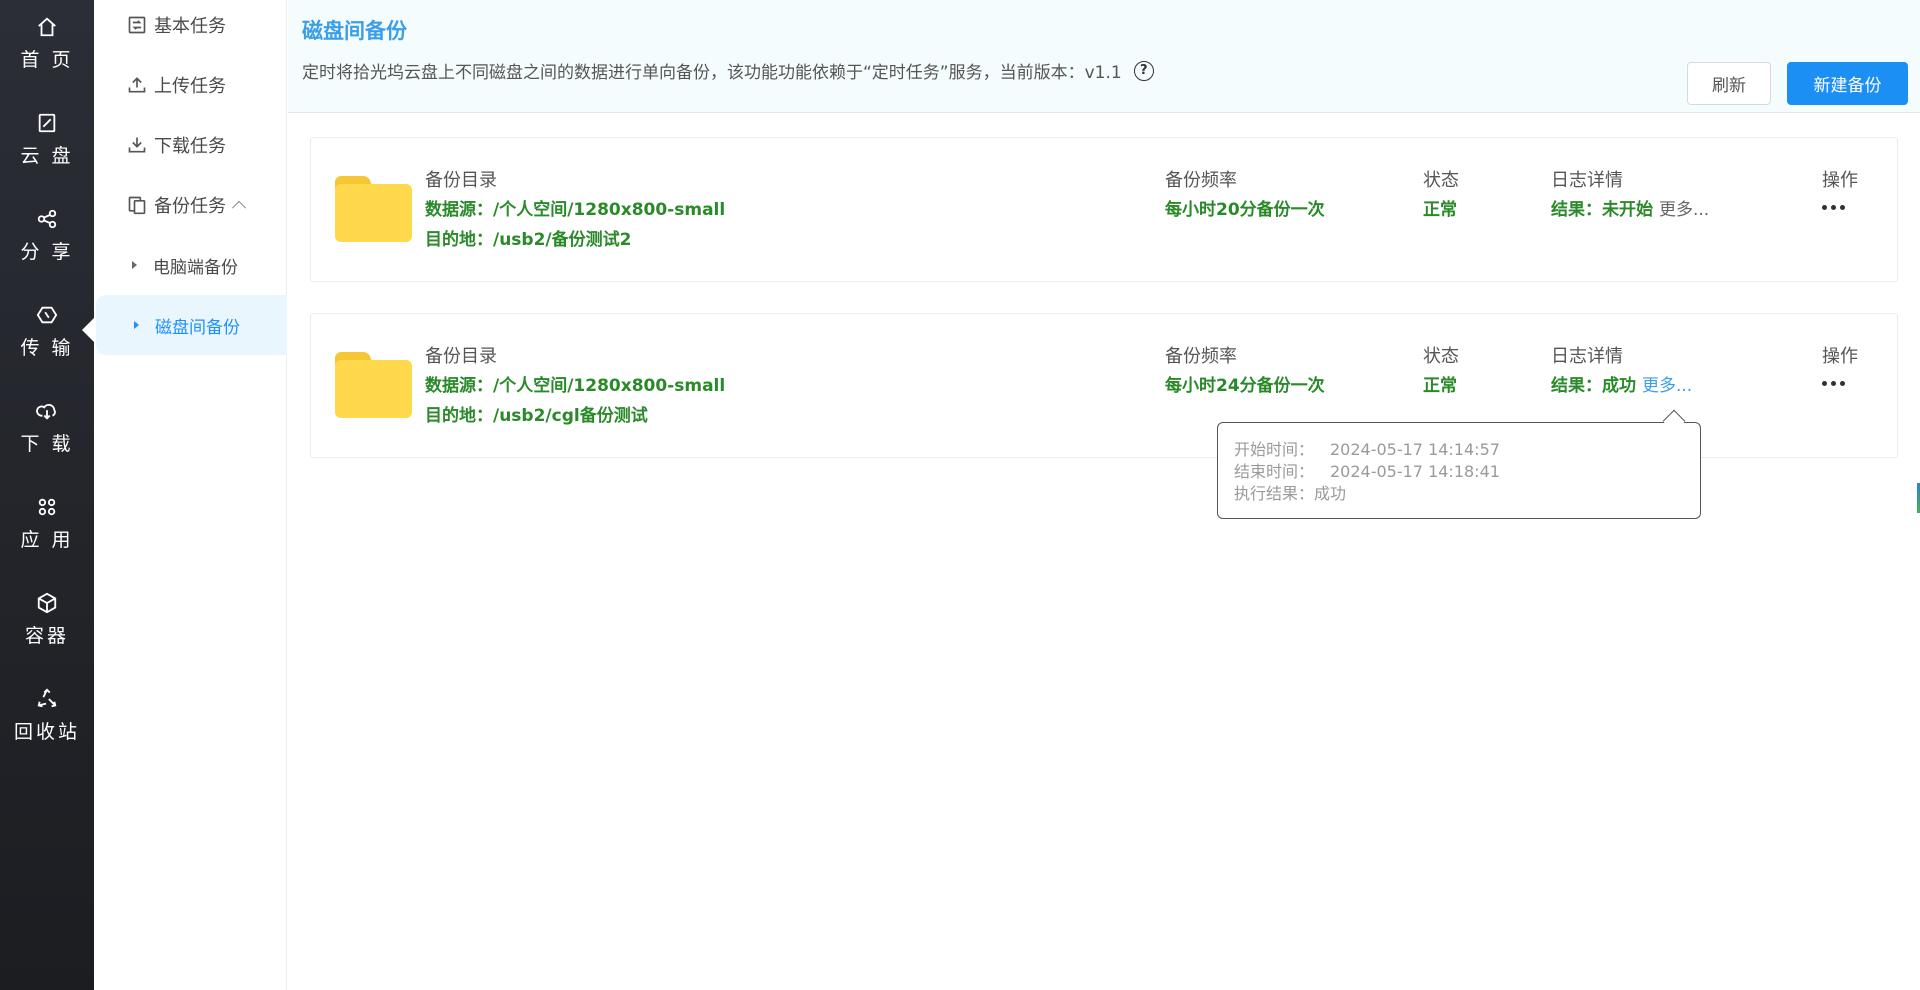  I want to click on chevron-up-icon, so click(239, 207).